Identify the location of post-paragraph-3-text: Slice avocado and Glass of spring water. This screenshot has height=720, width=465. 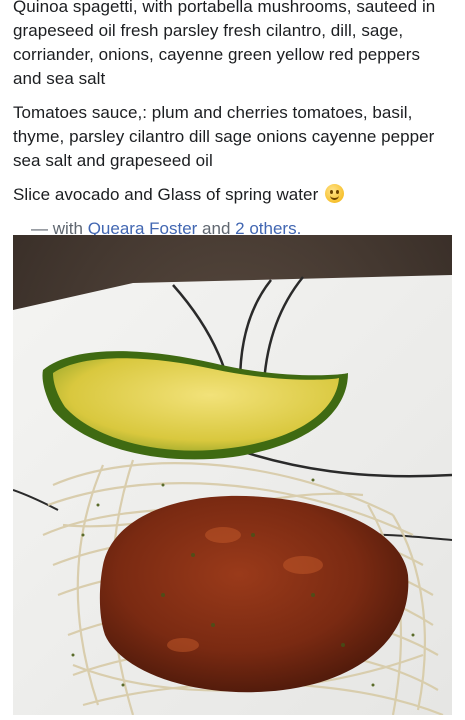
(166, 194).